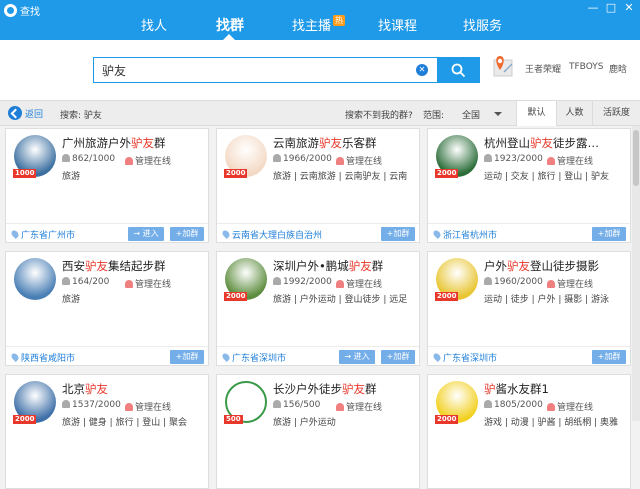 The height and width of the screenshot is (489, 640). I want to click on group-location: 广东省广州市, so click(42, 234).